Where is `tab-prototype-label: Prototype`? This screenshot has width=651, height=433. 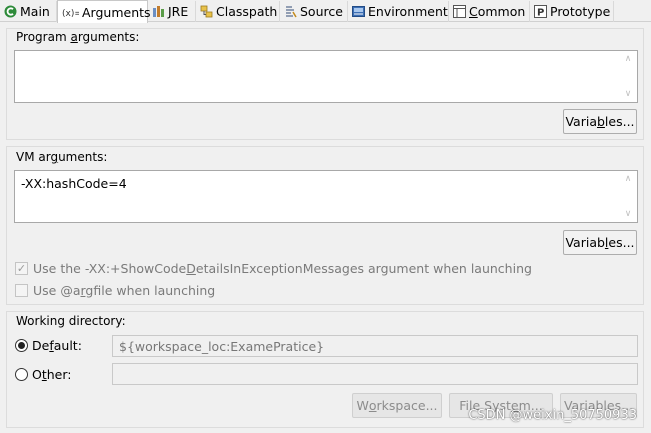 tab-prototype-label: Prototype is located at coordinates (580, 11).